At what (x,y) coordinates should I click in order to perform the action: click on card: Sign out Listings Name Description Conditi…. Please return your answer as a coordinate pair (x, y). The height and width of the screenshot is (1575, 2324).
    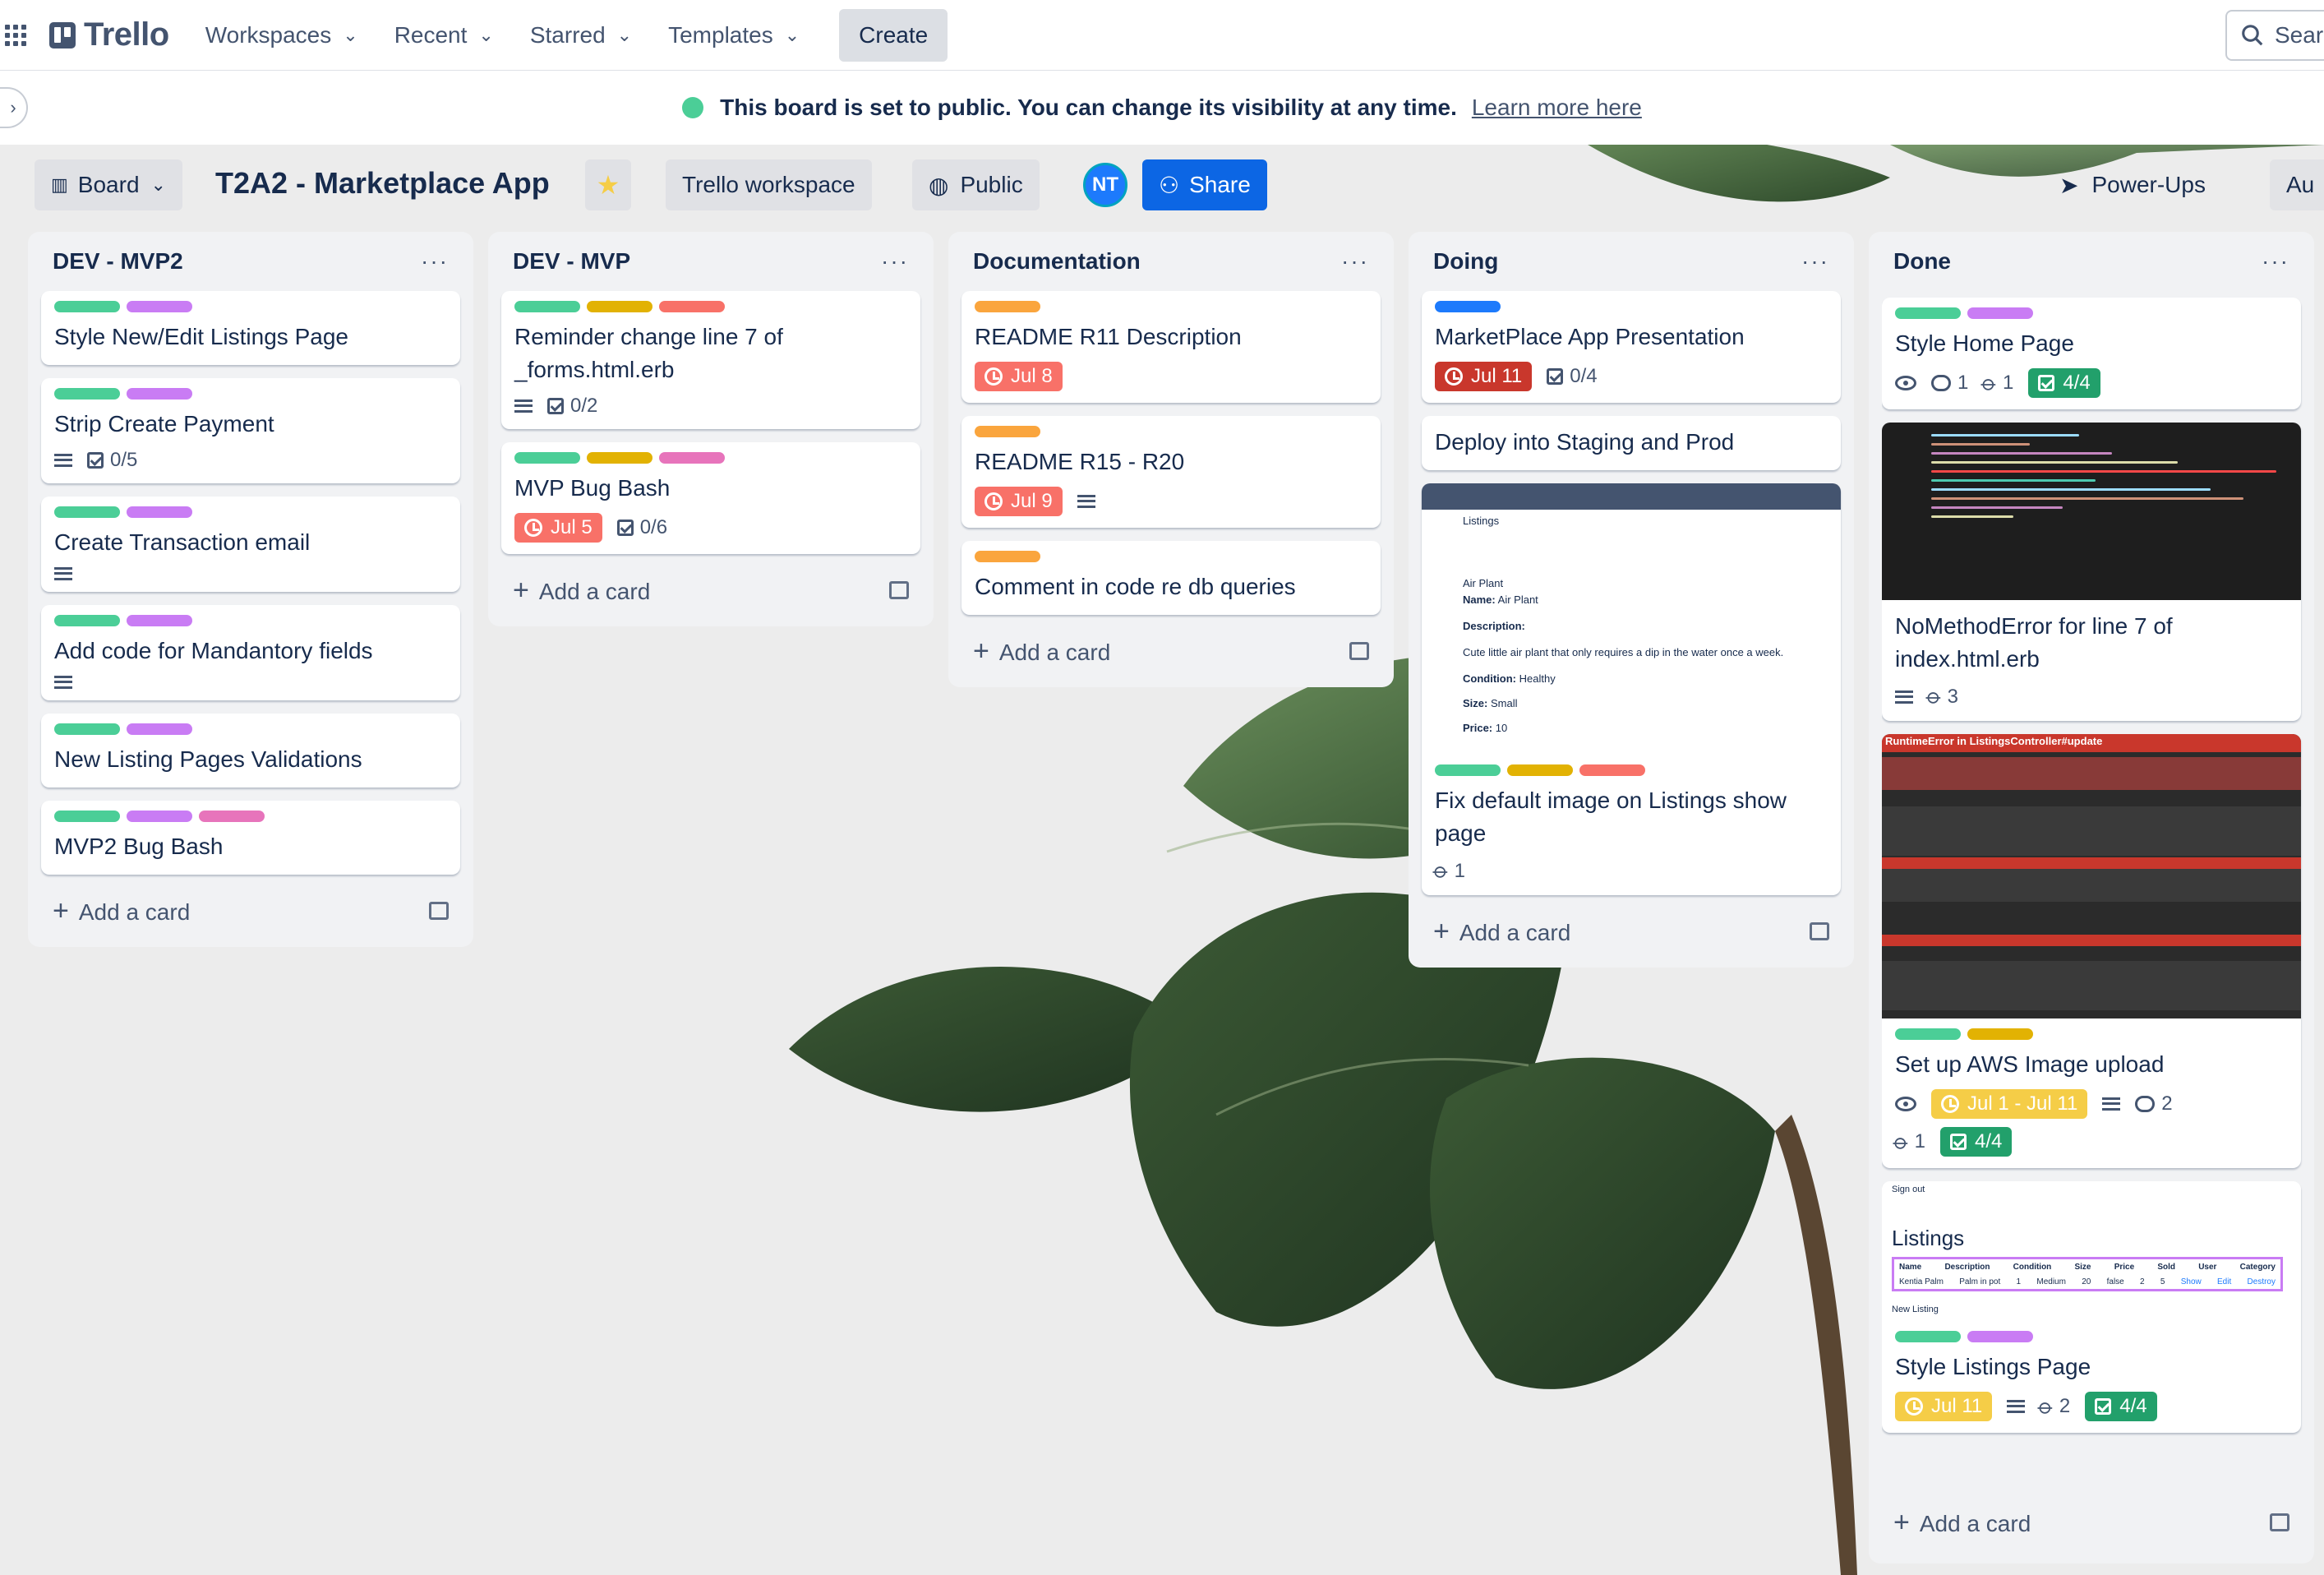
    Looking at the image, I should click on (2091, 1307).